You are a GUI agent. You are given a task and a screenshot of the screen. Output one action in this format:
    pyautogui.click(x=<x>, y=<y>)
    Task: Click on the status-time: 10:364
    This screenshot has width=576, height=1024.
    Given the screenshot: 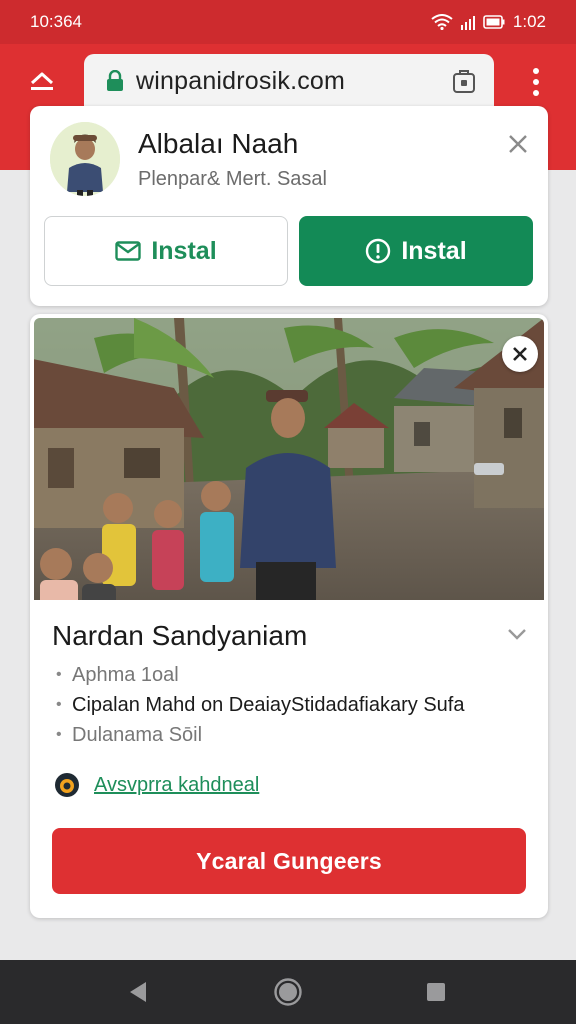 What is the action you would take?
    pyautogui.click(x=56, y=21)
    